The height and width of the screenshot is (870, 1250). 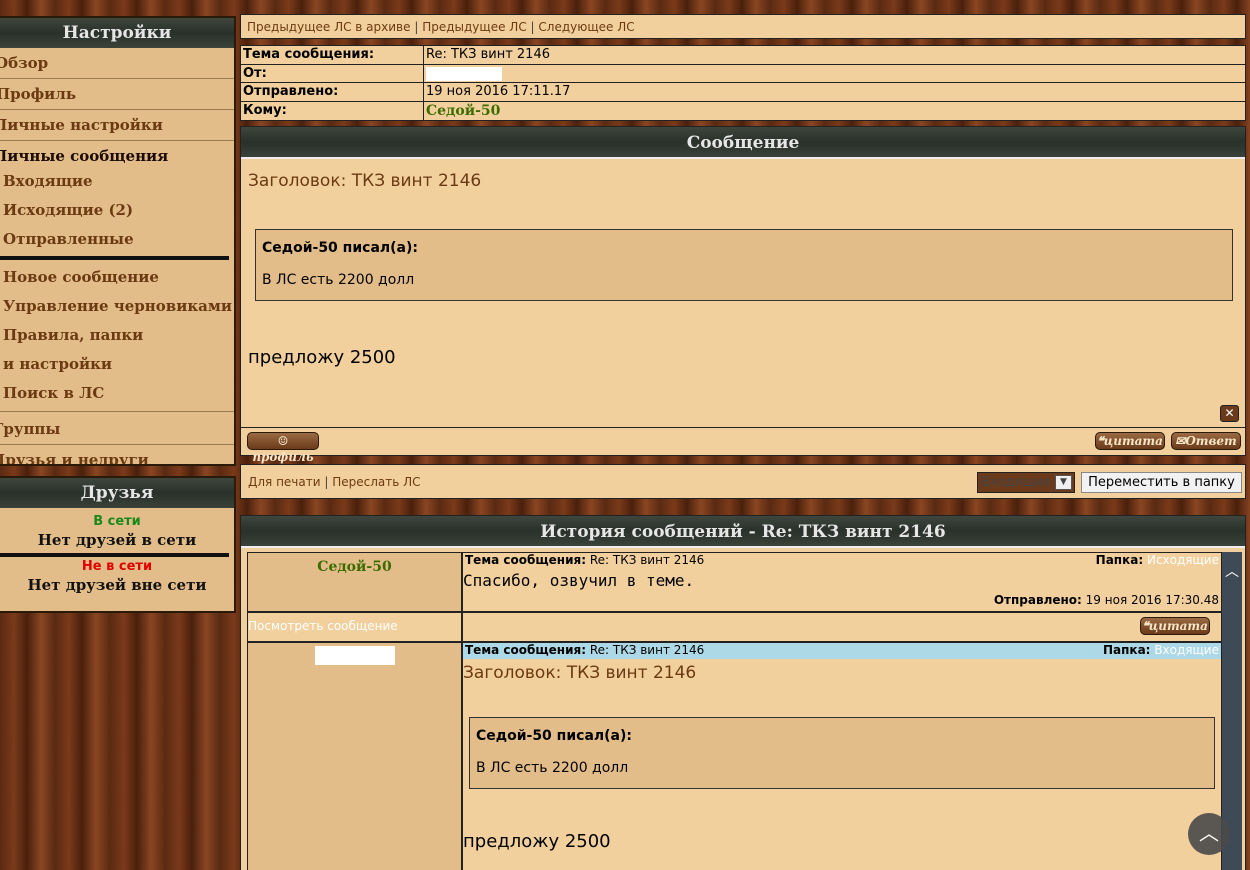 What do you see at coordinates (117, 540) in the screenshot?
I see `online-text: Нет друзей в сети` at bounding box center [117, 540].